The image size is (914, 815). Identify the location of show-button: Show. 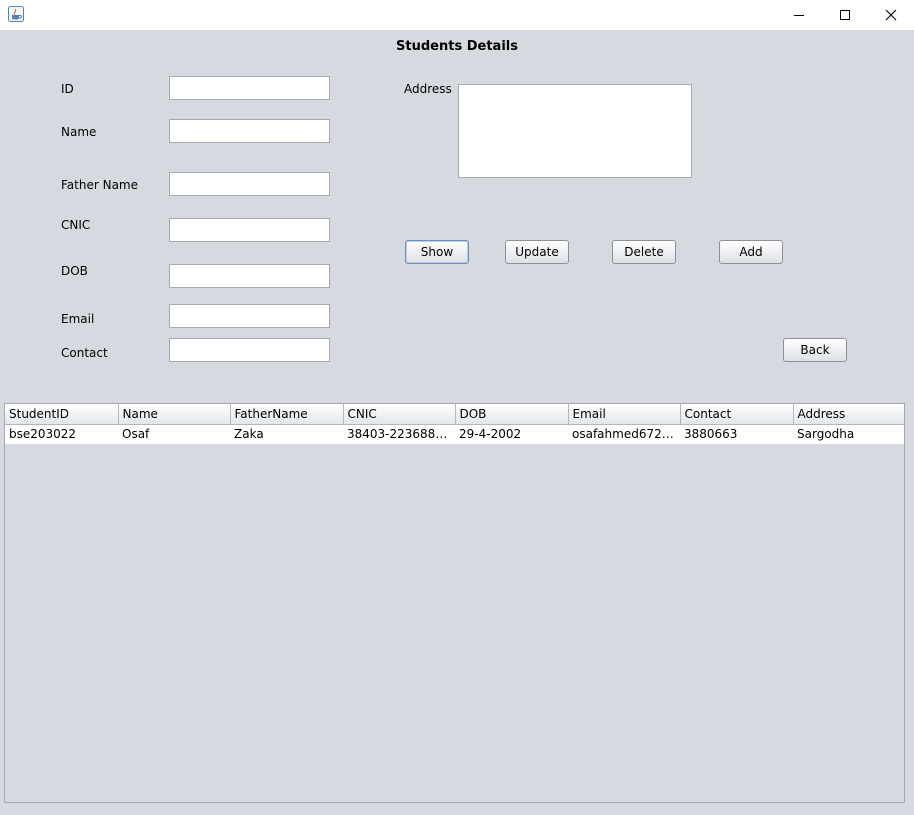
(437, 252).